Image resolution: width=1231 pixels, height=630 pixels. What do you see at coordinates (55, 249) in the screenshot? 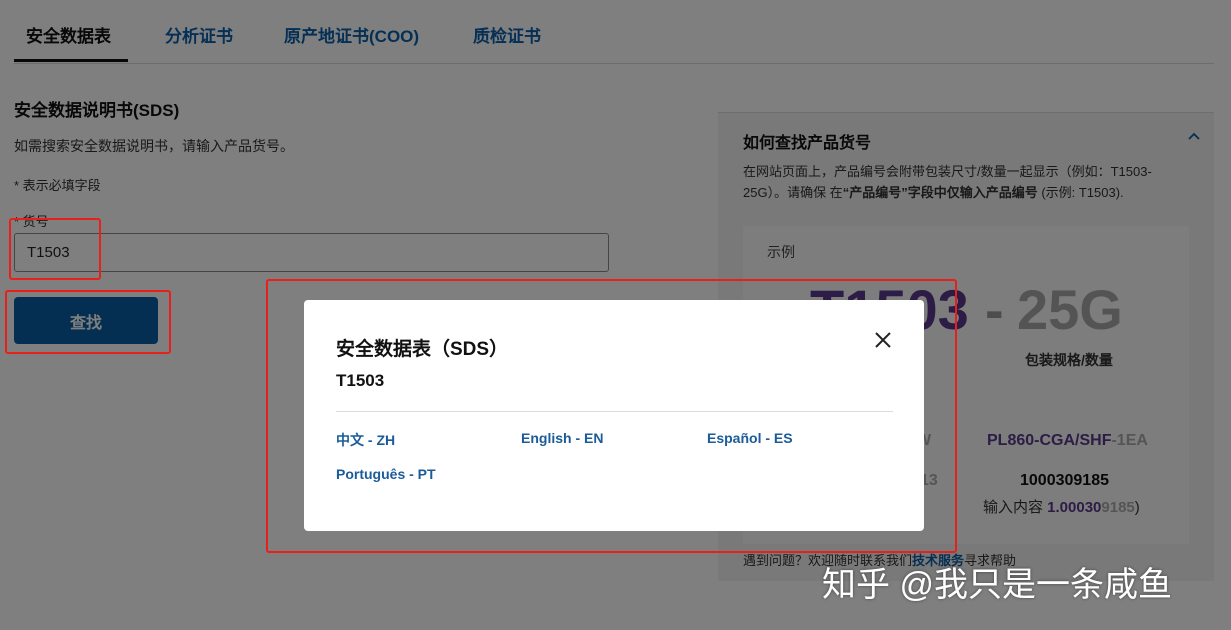
I see `annotation-box-field` at bounding box center [55, 249].